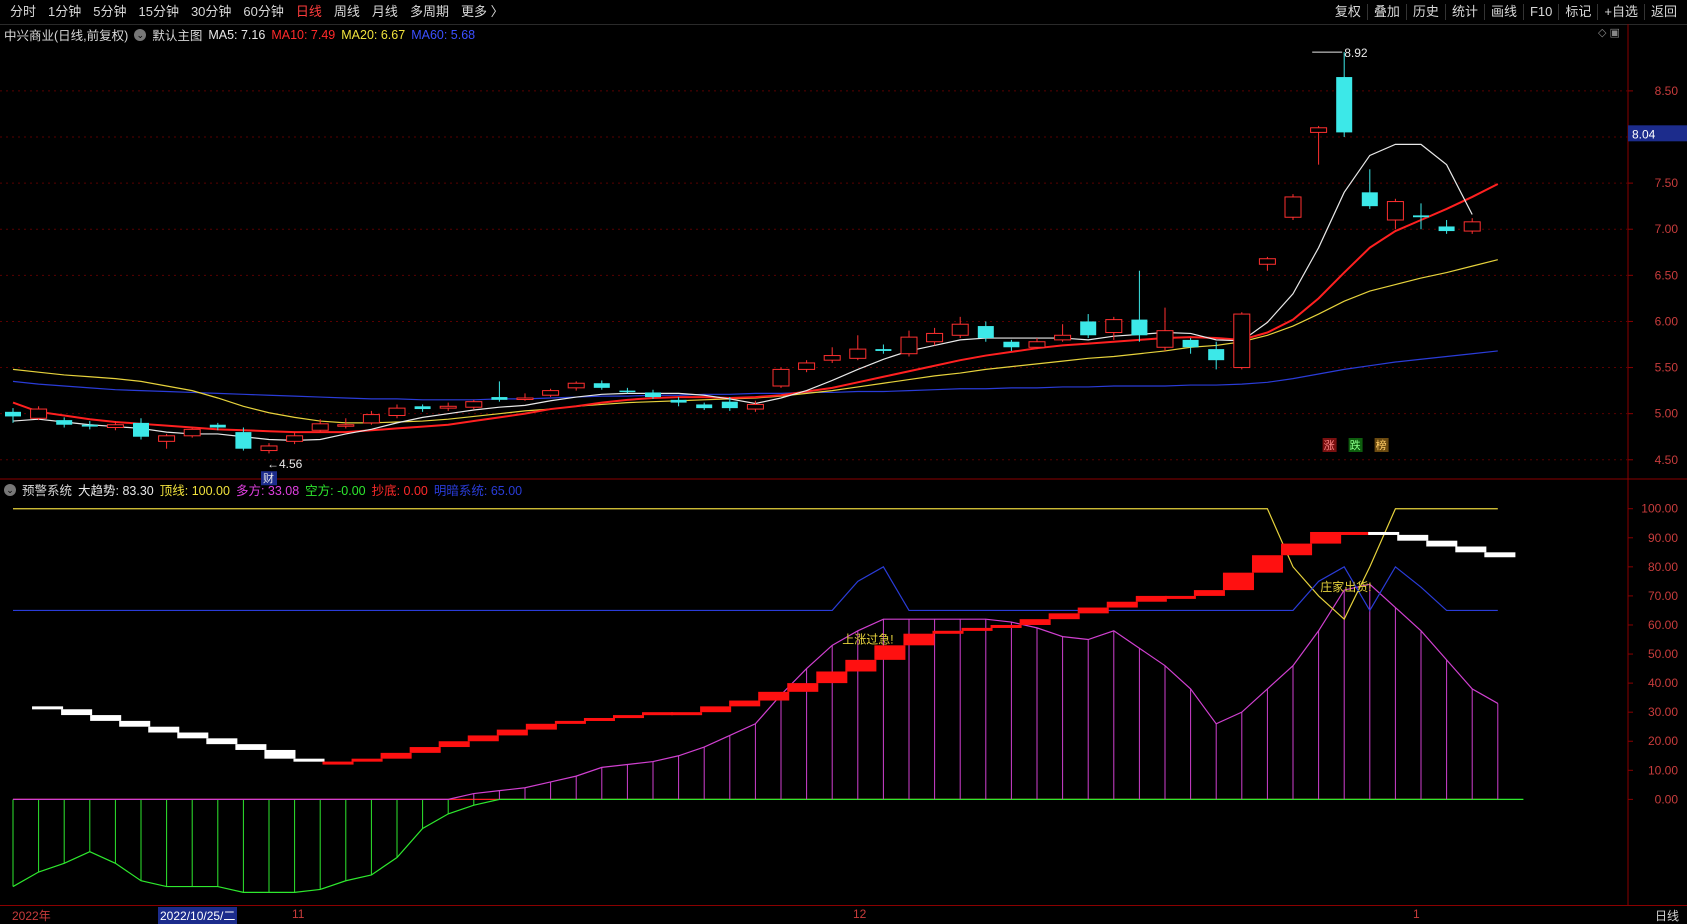 This screenshot has height=924, width=1687. What do you see at coordinates (1387, 12) in the screenshot?
I see `function-button-1: 叠加` at bounding box center [1387, 12].